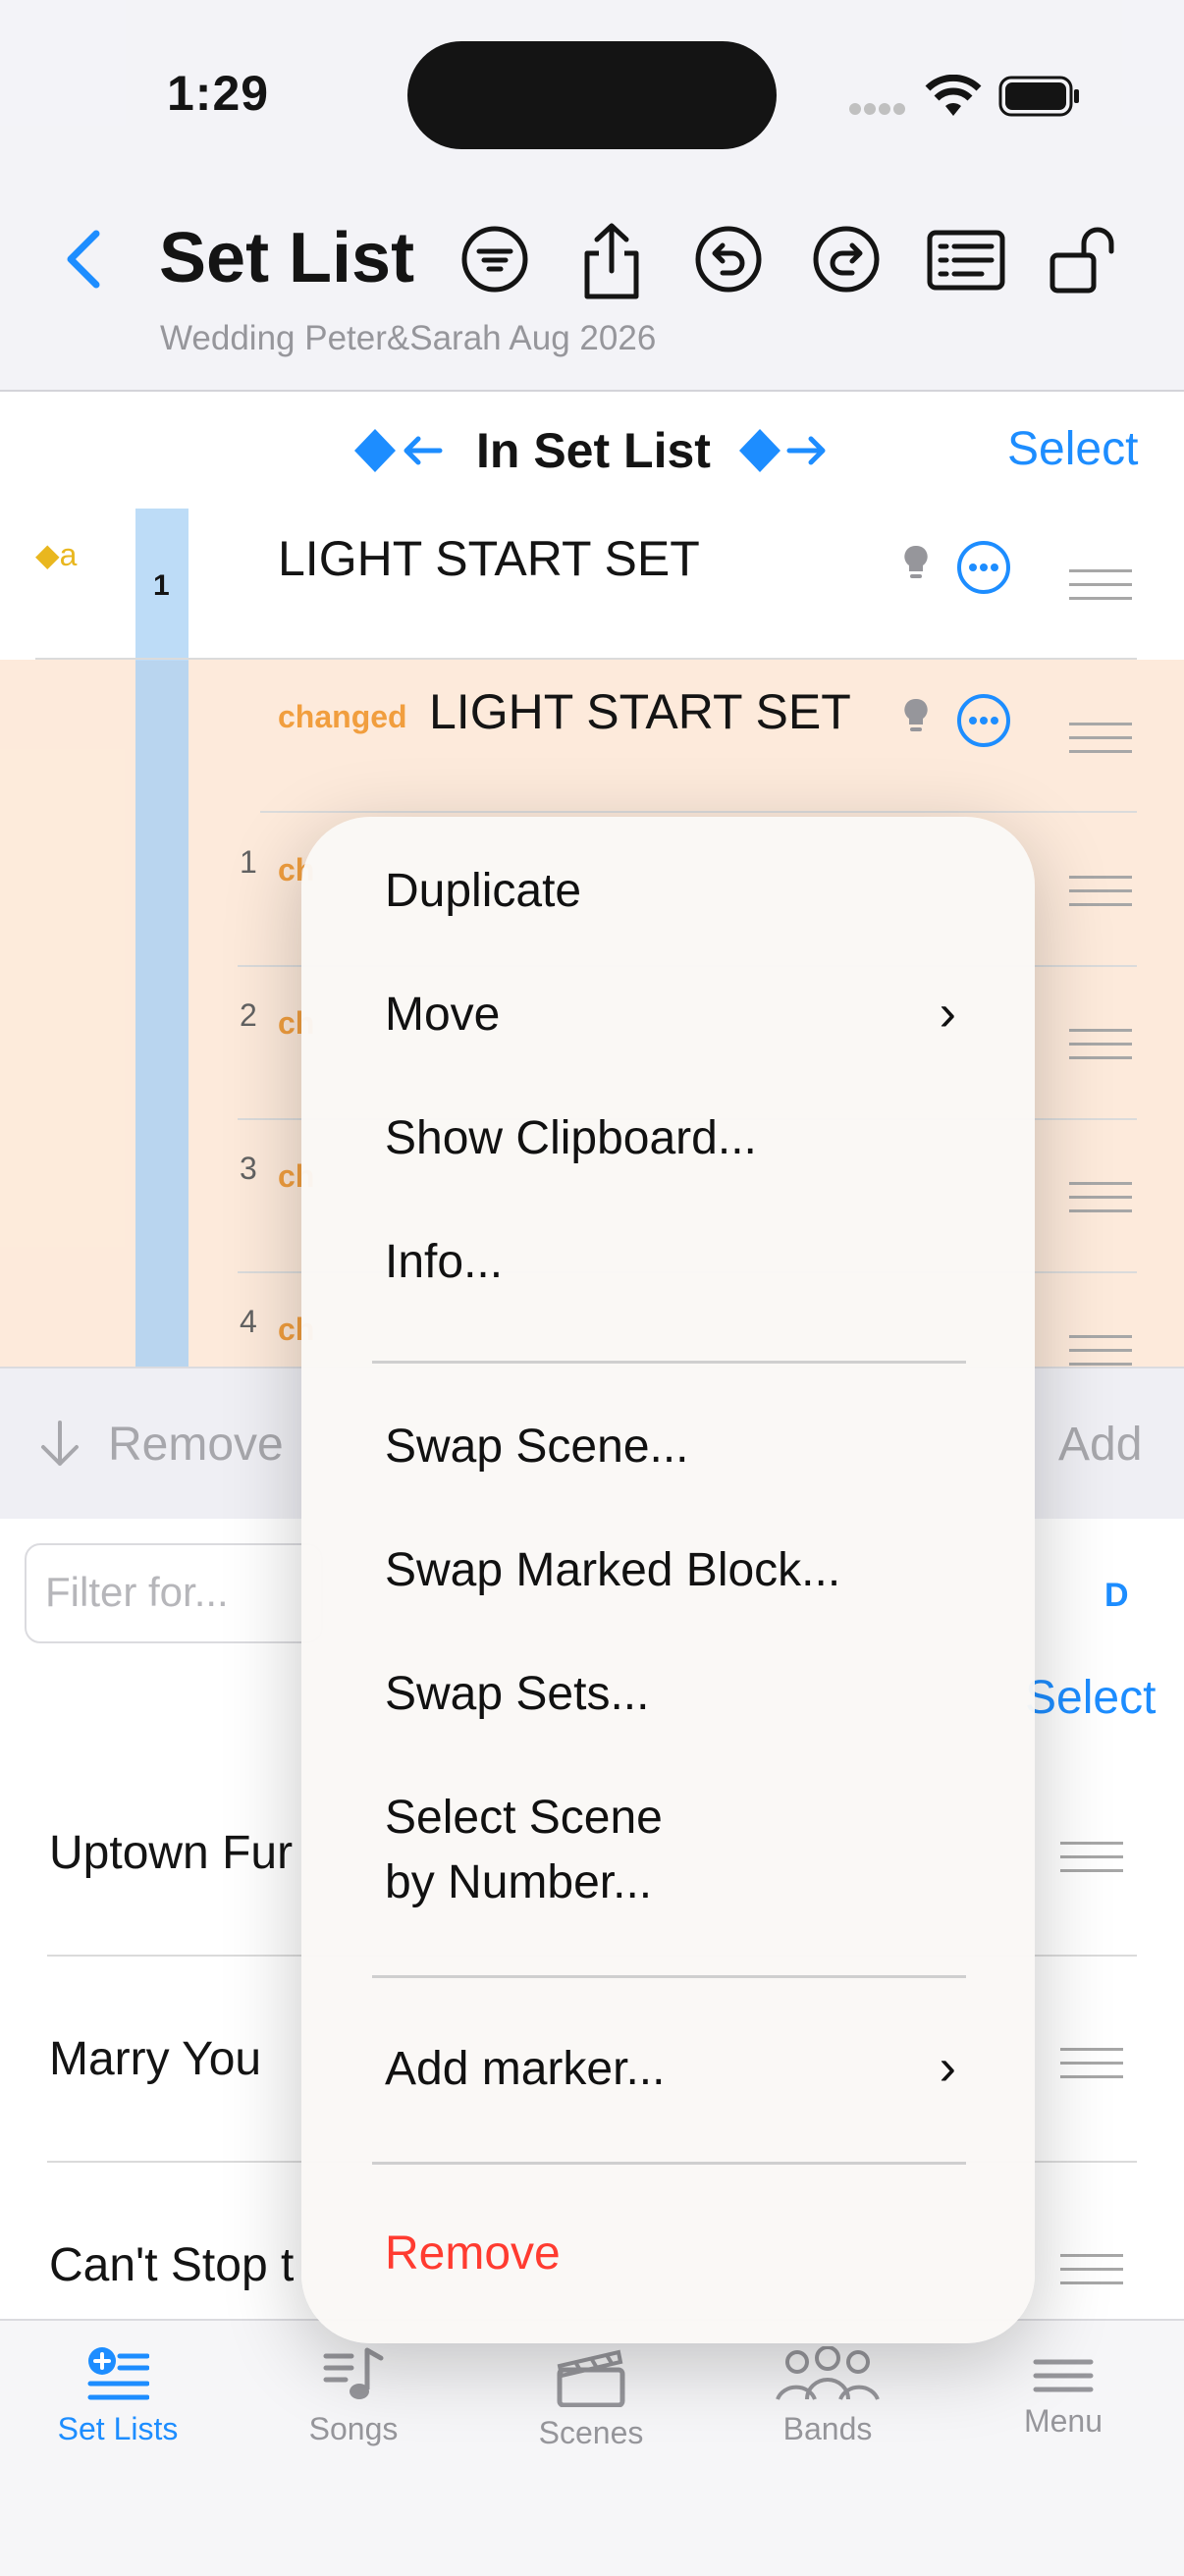 The height and width of the screenshot is (2576, 1184). Describe the element at coordinates (483, 891) in the screenshot. I see `menu-item-duplicate: Duplicate` at that location.